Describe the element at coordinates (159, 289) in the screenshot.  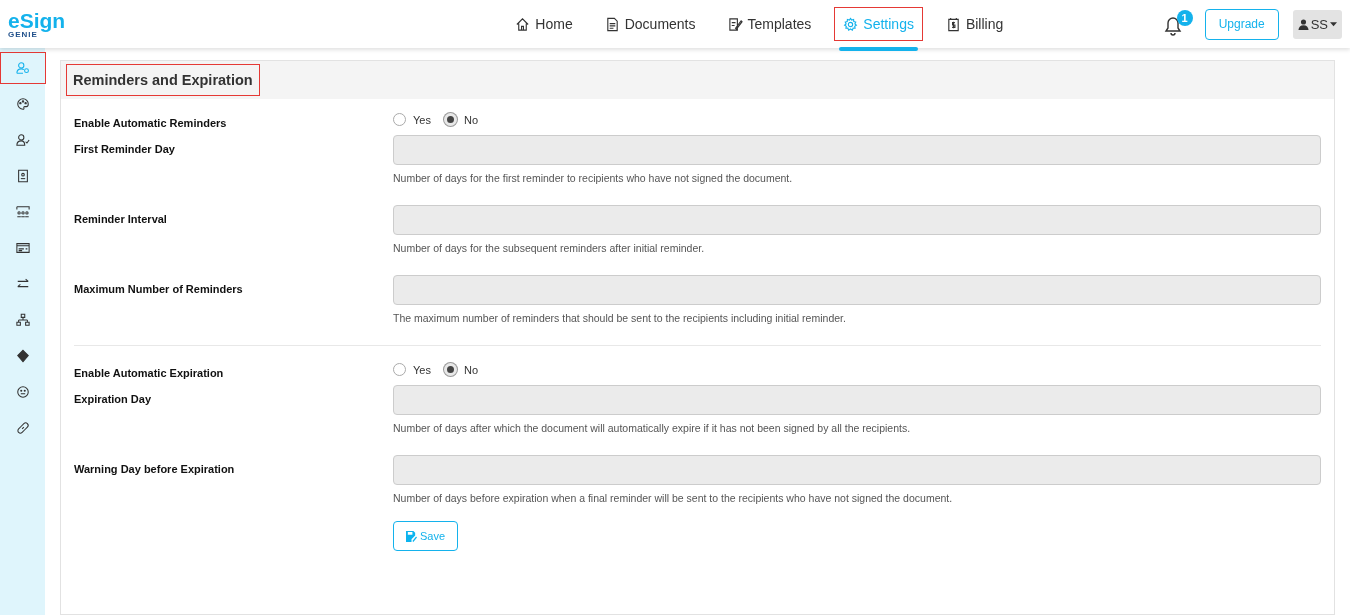
I see `field-label: Maximum Number of Reminders` at that location.